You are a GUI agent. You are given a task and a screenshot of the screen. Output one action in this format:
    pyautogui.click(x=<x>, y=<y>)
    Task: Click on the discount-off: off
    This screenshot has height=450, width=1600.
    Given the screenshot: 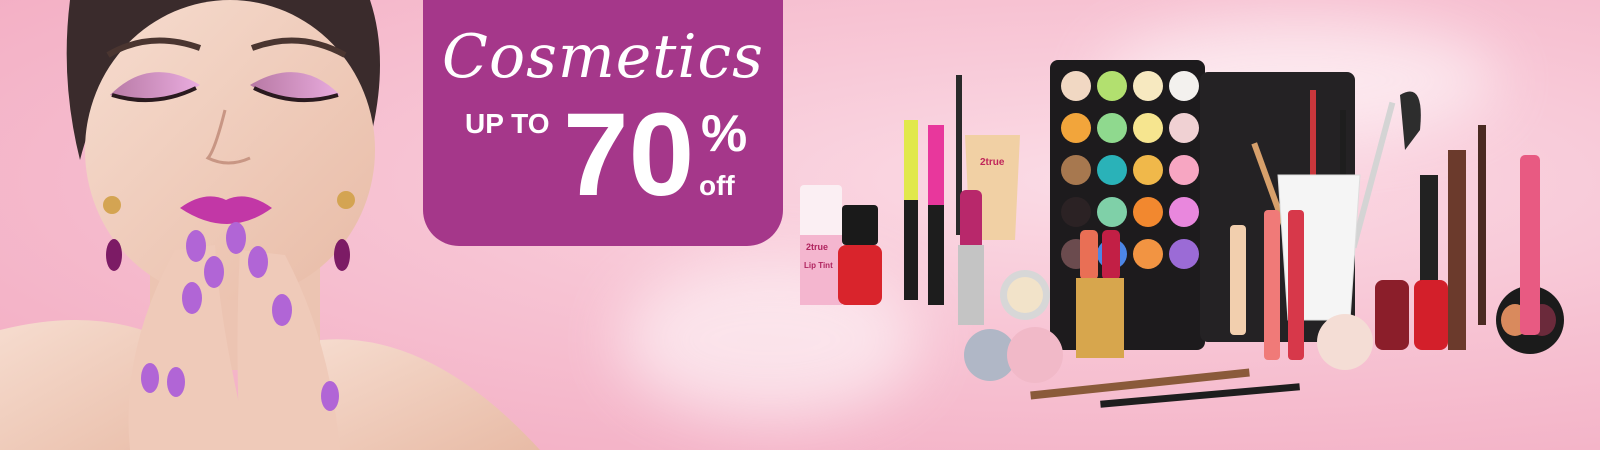 What is the action you would take?
    pyautogui.click(x=717, y=185)
    